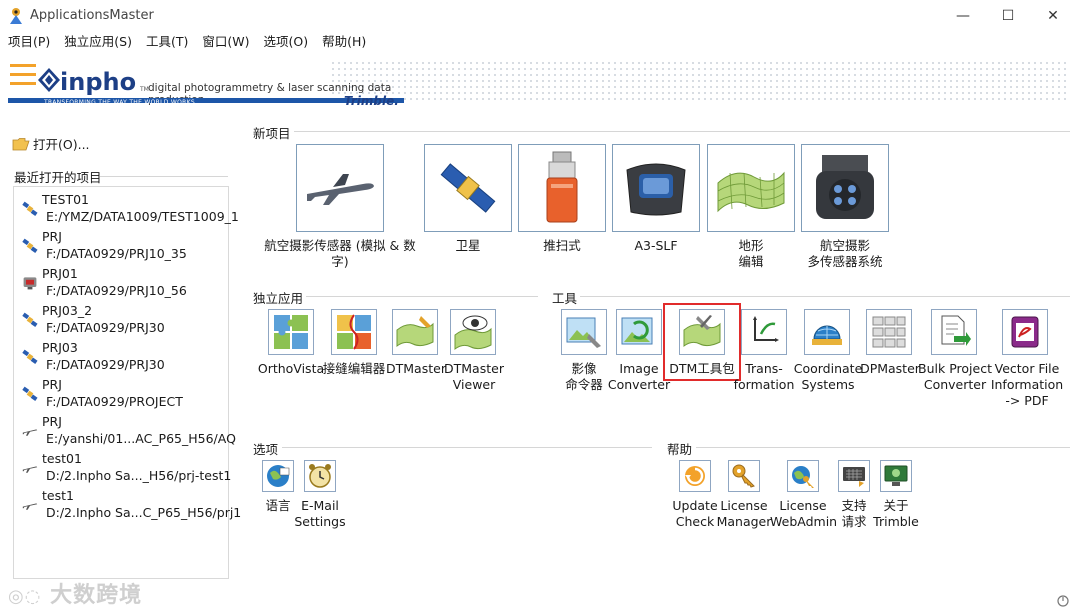 This screenshot has width=1080, height=614. What do you see at coordinates (96, 595) in the screenshot?
I see `watermark-text: 大数跨境` at bounding box center [96, 595].